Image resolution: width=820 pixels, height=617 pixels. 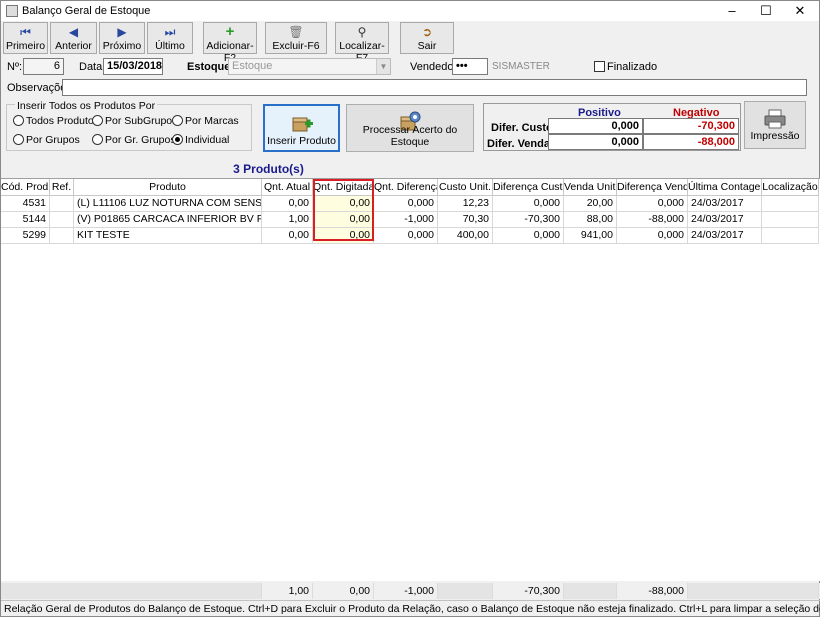 I want to click on col-header-venda-unit: Venda Unit., so click(x=590, y=187).